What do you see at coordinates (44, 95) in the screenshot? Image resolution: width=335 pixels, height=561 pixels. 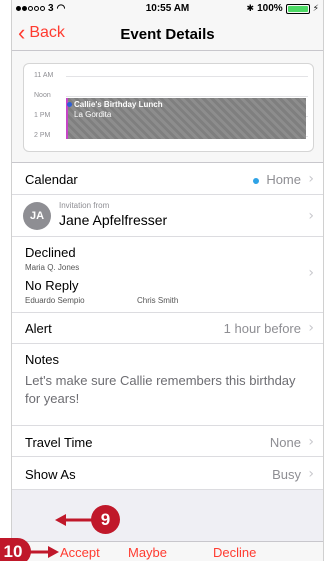 I see `hour-label: Noon` at bounding box center [44, 95].